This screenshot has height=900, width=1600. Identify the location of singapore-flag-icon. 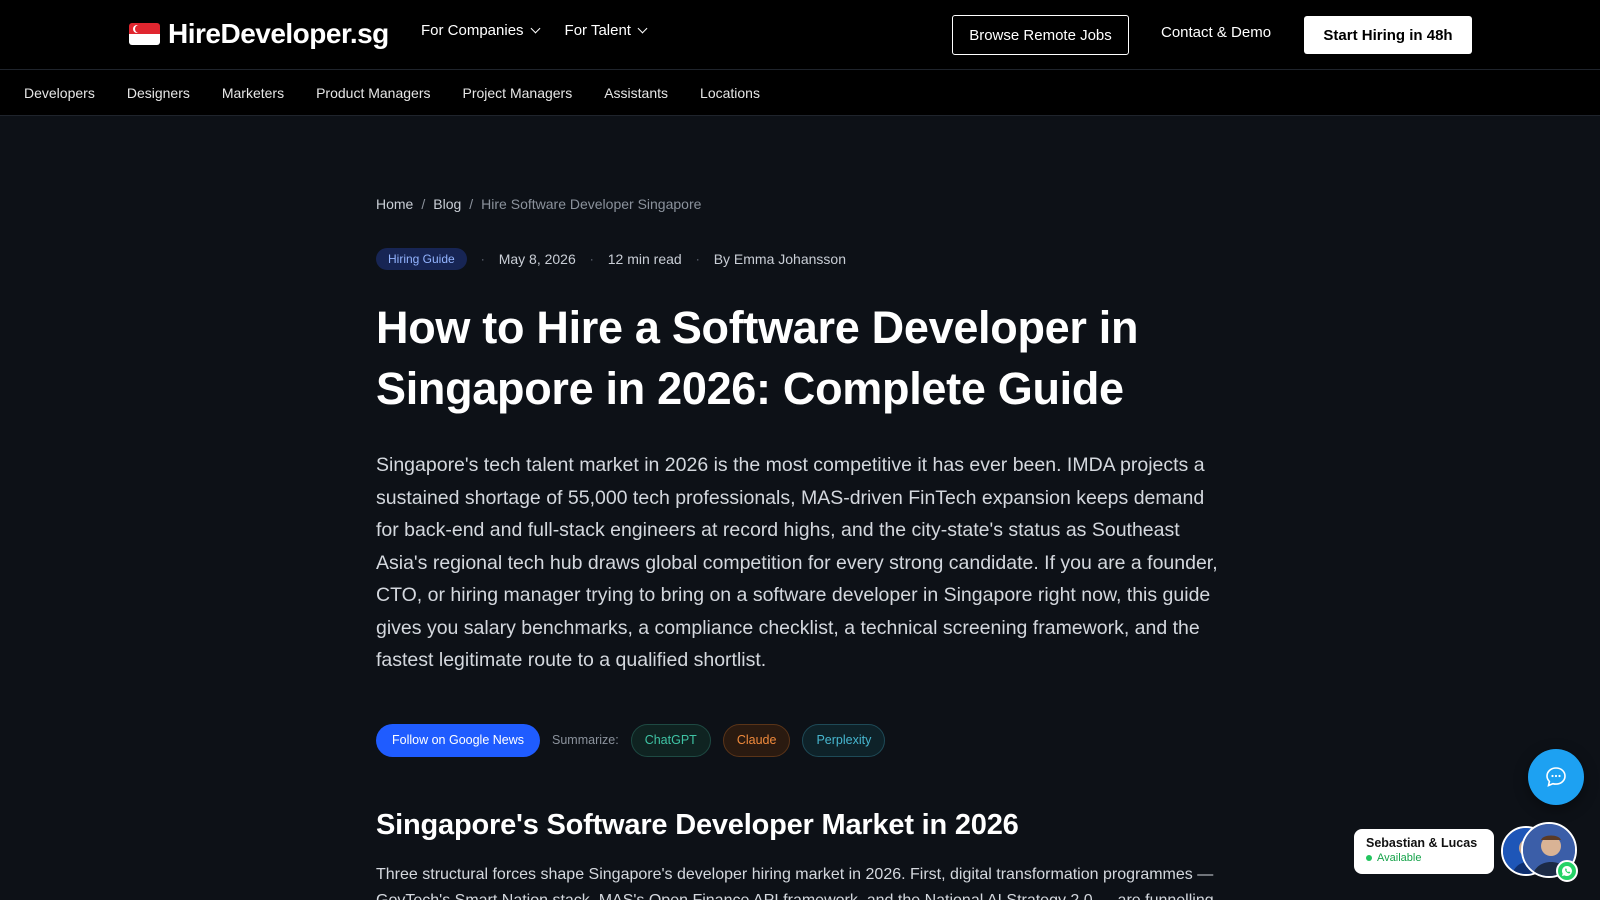
(144, 34).